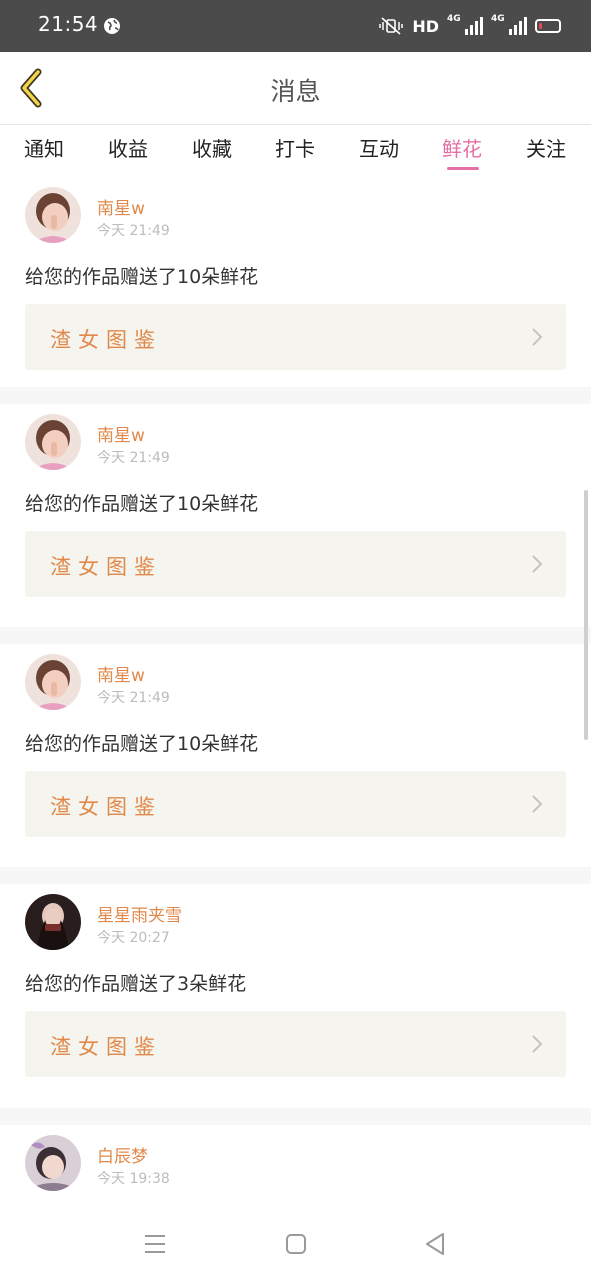 This screenshot has width=591, height=1280. Describe the element at coordinates (128, 147) in the screenshot. I see `tab-earnings: 收益` at that location.